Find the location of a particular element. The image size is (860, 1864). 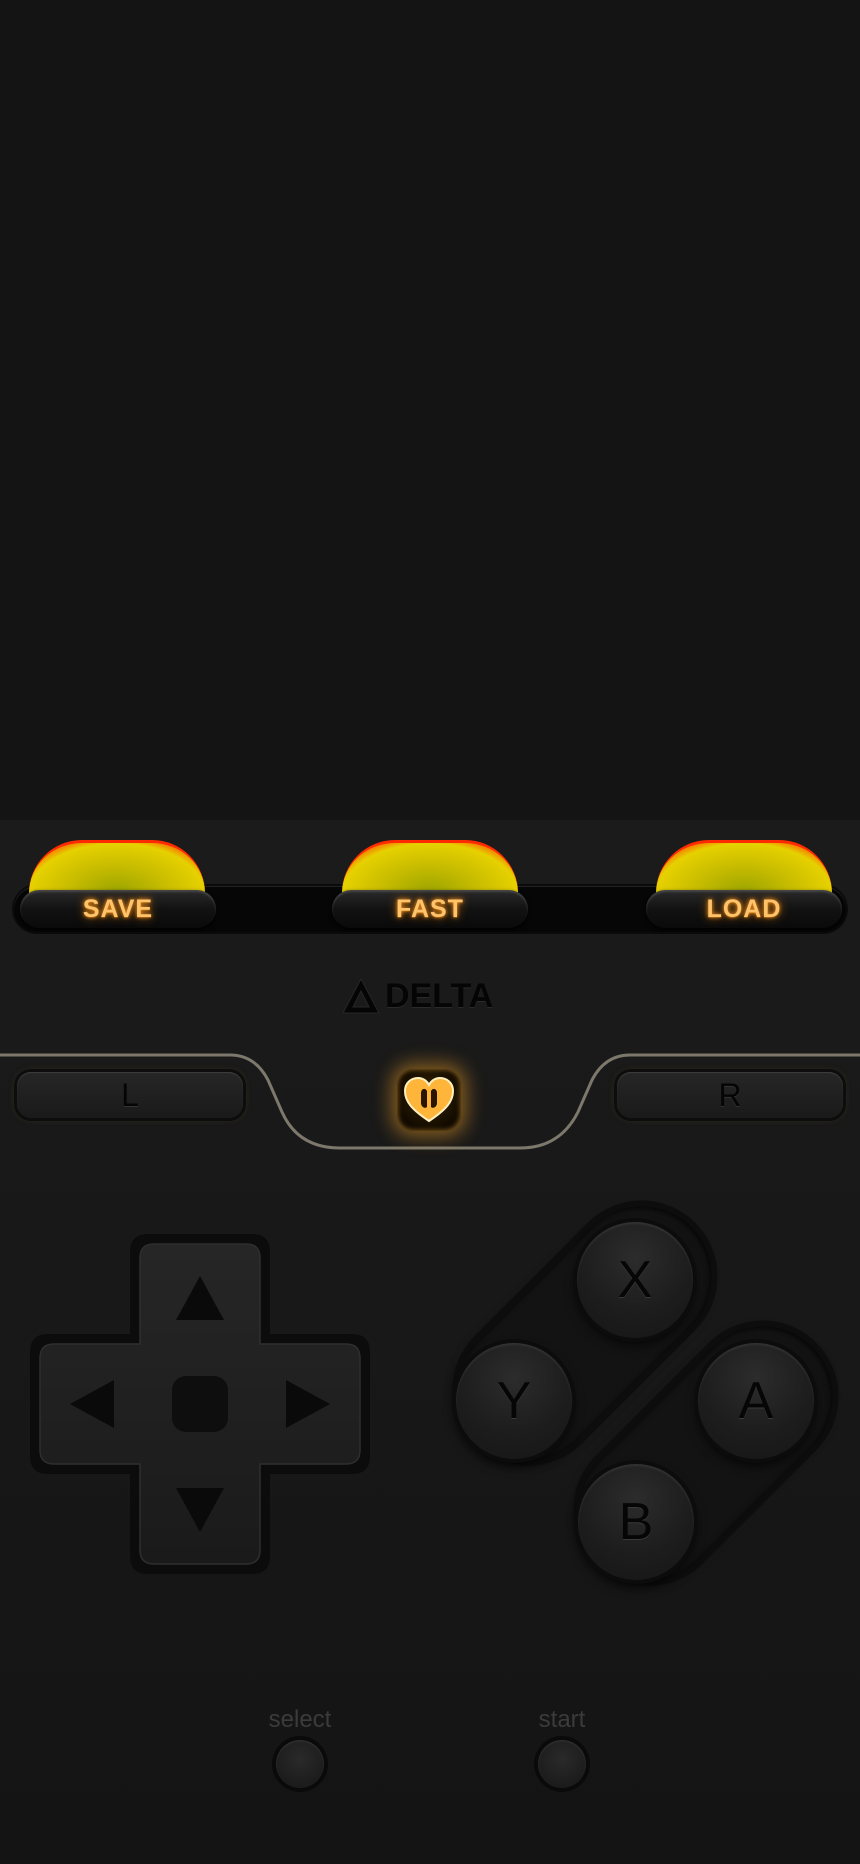

dpad is located at coordinates (200, 1404).